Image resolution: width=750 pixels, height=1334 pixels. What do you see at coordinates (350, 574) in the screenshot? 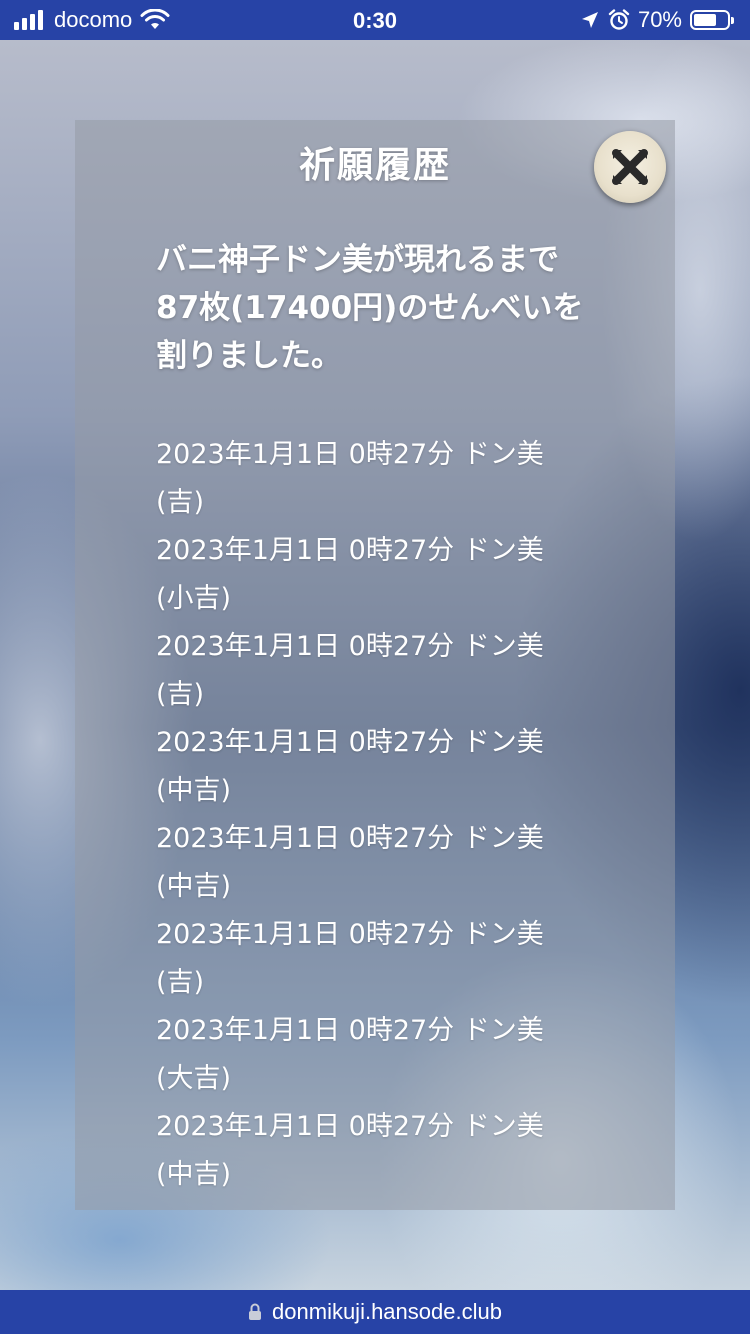
I see `history-item: 2023年1月1日 0時27分 ドン美 (小吉)` at bounding box center [350, 574].